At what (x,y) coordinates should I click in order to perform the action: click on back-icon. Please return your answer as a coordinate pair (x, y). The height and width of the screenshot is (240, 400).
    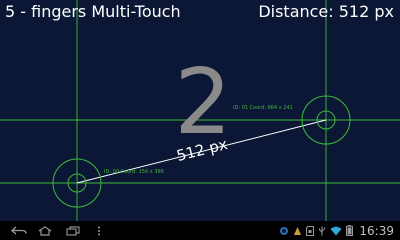
    Looking at the image, I should click on (19, 230).